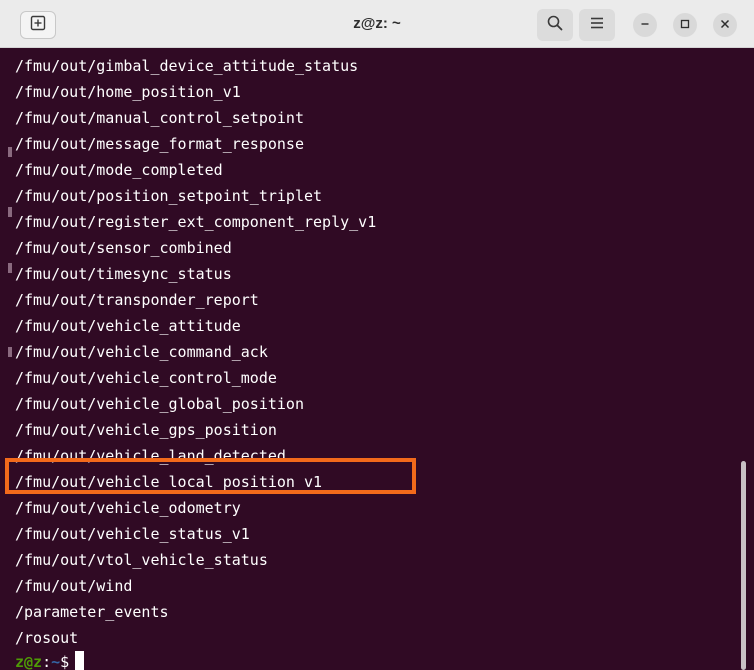 The image size is (754, 670). Describe the element at coordinates (123, 274) in the screenshot. I see `terminal-line: /fmu/out/timesync_status` at that location.